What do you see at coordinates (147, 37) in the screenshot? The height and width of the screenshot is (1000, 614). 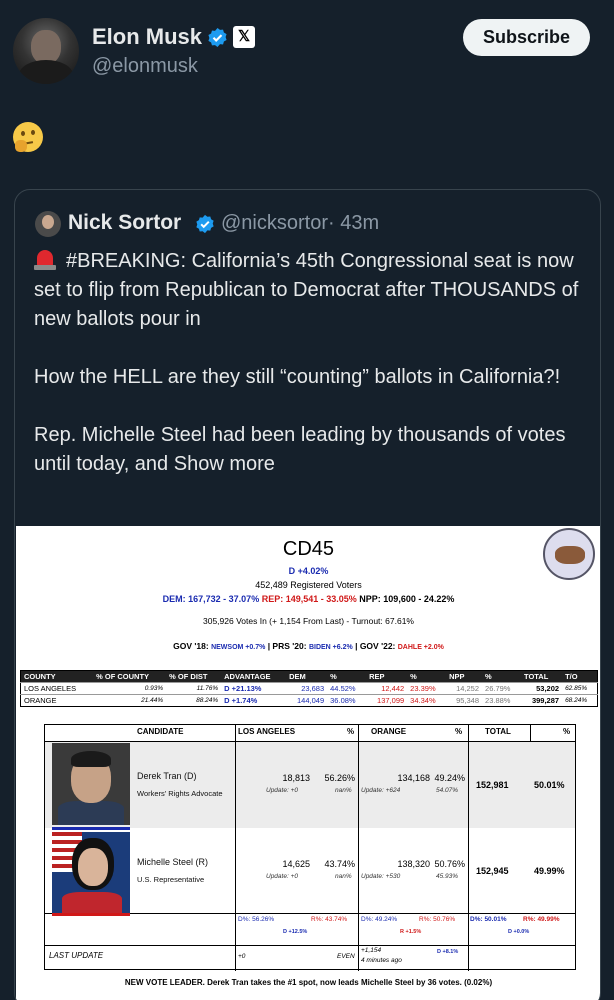 I see `author-name: Elon Musk` at bounding box center [147, 37].